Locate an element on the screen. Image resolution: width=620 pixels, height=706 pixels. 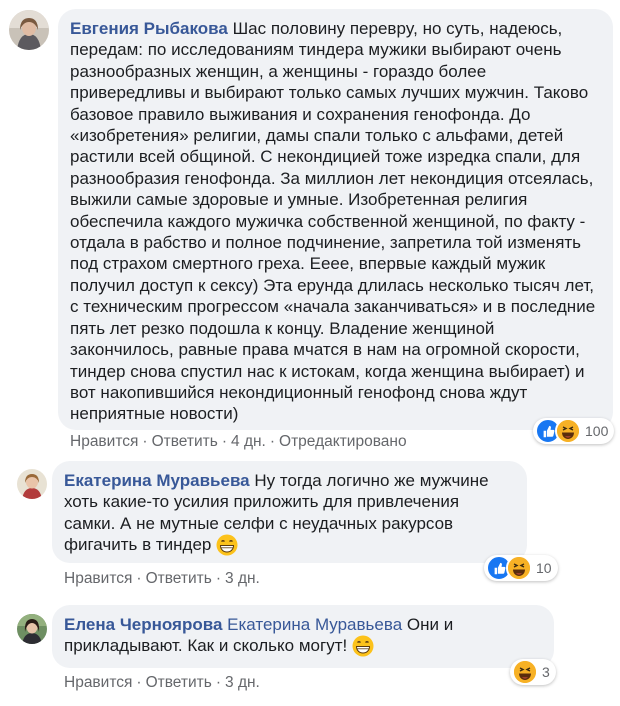
comment-author: Евгения Рыбакова is located at coordinates (149, 28).